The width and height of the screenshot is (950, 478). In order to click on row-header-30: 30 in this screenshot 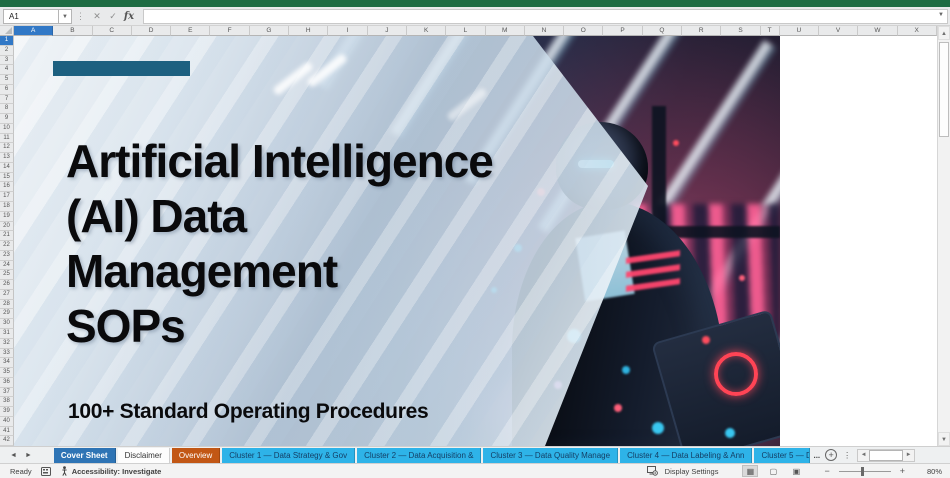, I will do `click(7, 324)`.